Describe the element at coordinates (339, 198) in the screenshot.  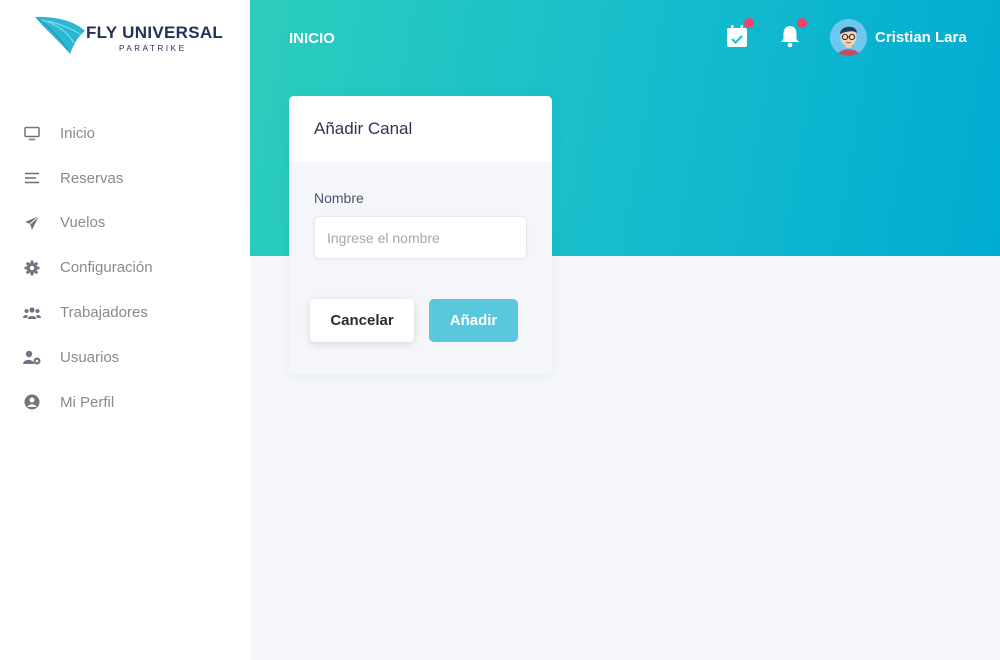
I see `nombre-label: Nombre` at that location.